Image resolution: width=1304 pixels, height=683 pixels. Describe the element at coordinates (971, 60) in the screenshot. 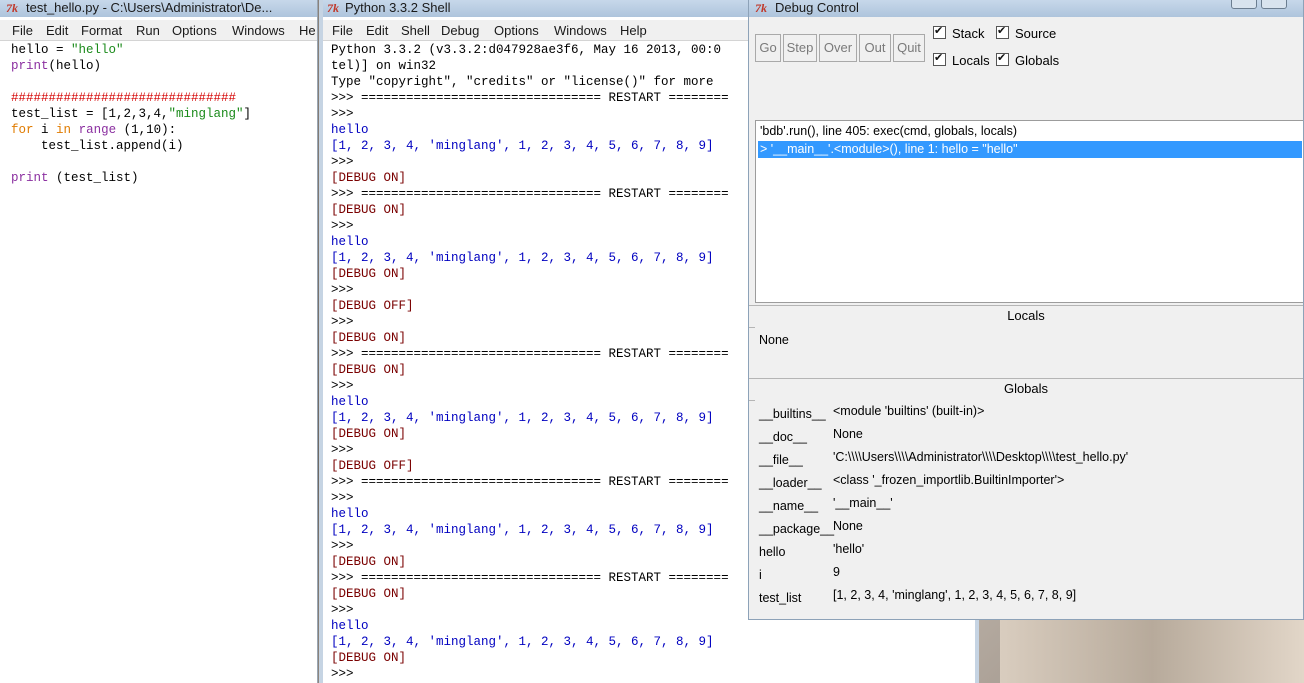

I see `locals-checkbox-label: Locals` at that location.